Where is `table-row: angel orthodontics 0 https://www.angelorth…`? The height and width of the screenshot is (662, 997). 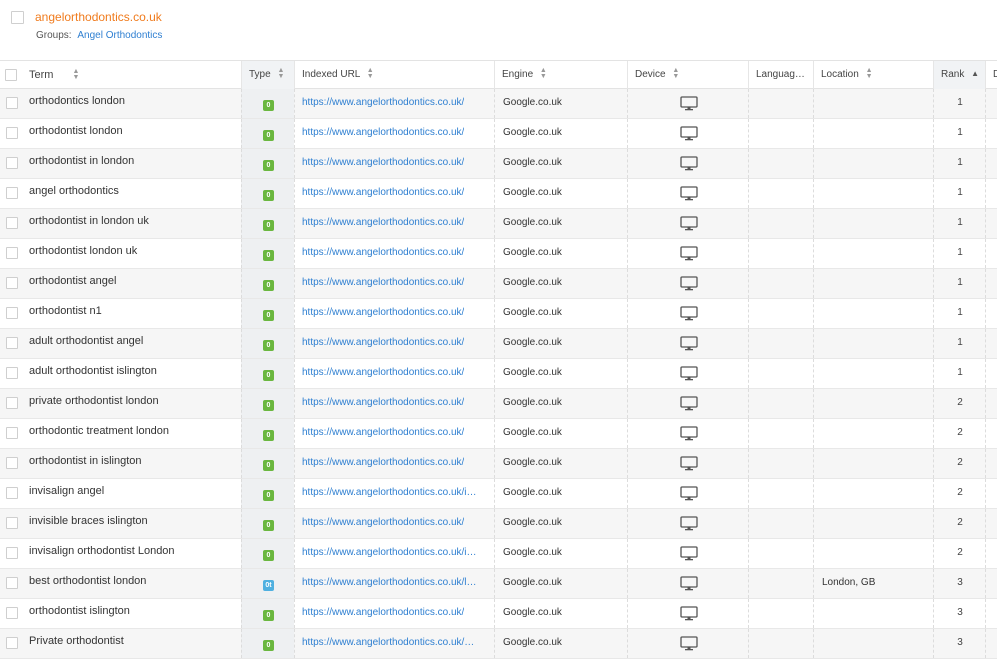 table-row: angel orthodontics 0 https://www.angelorth… is located at coordinates (498, 194).